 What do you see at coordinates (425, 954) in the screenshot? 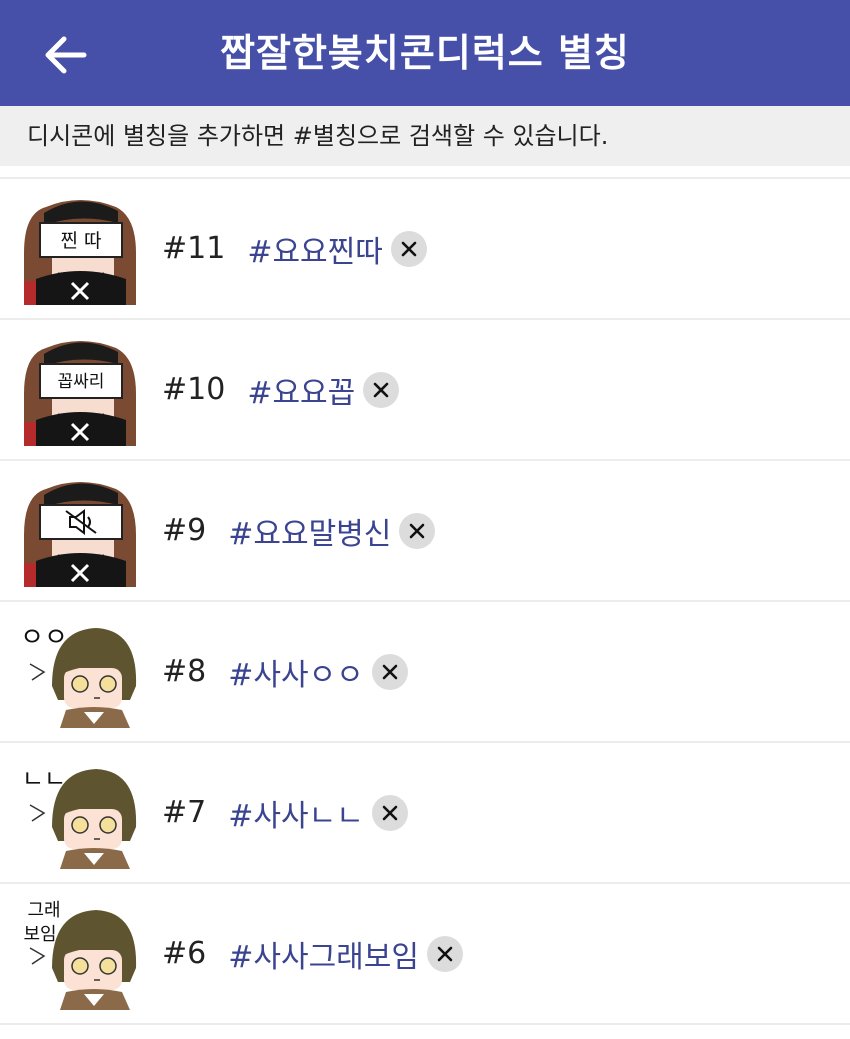
I see `list-item: 그래 보임 #6 #사사그래보임` at bounding box center [425, 954].